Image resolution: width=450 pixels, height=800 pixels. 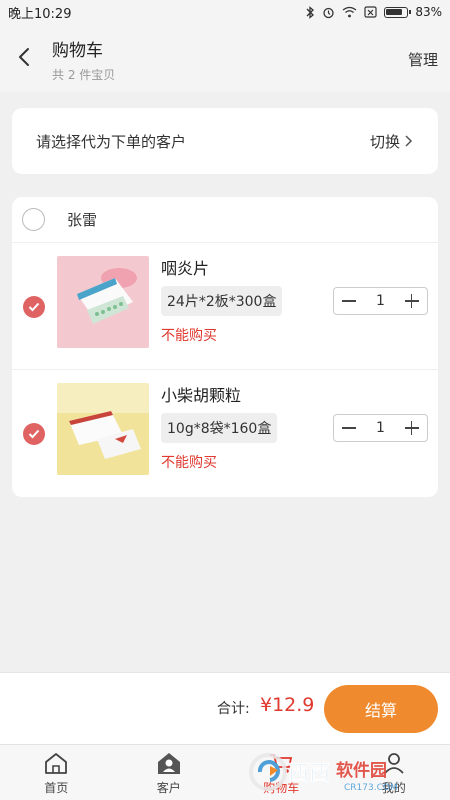 I want to click on tab-profile: 我的, so click(x=394, y=772).